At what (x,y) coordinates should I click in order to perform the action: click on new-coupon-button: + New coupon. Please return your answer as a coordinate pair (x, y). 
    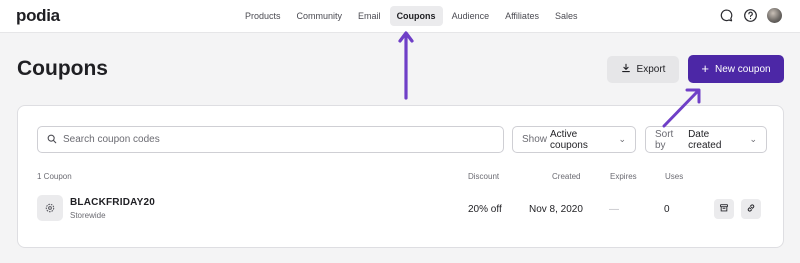
    Looking at the image, I should click on (736, 69).